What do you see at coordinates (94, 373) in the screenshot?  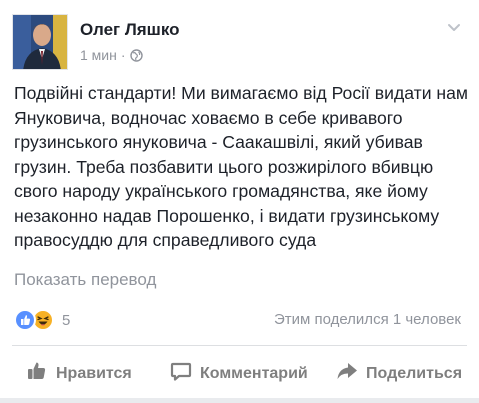 I see `like-label: Нравится` at bounding box center [94, 373].